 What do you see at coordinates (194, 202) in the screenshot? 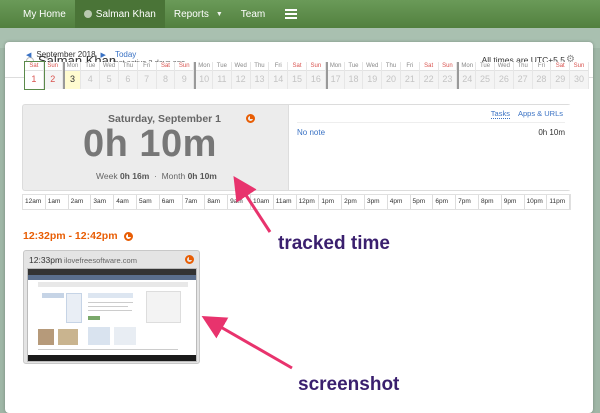
I see `timeline-hour: 7am` at bounding box center [194, 202].